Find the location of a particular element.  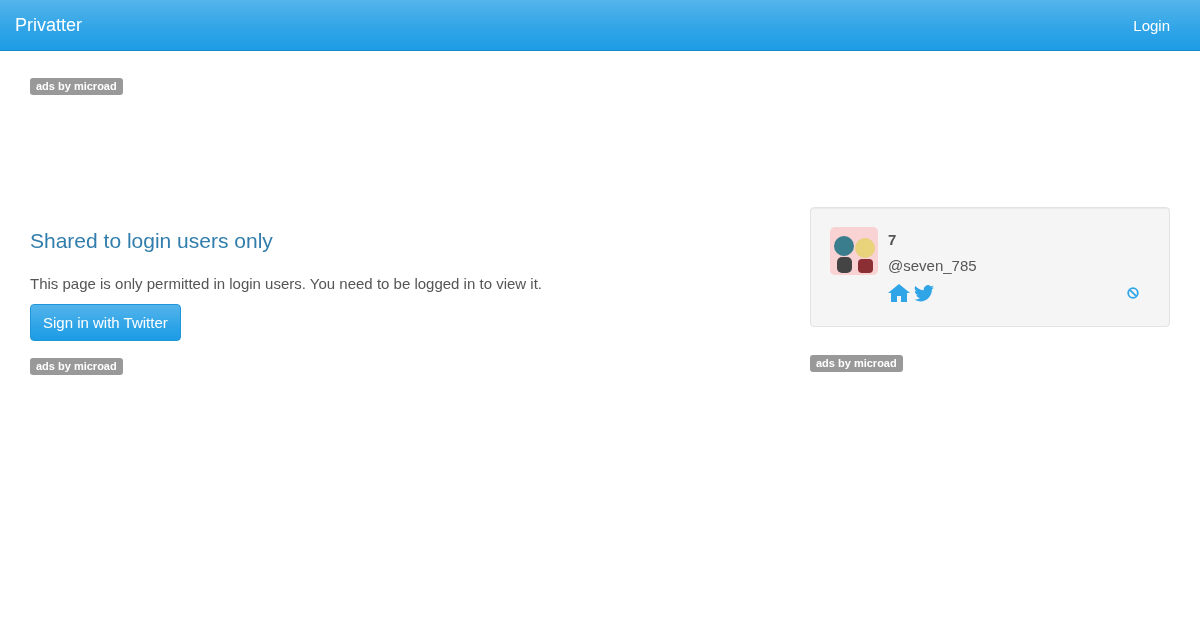

user-name: 7 is located at coordinates (893, 239).